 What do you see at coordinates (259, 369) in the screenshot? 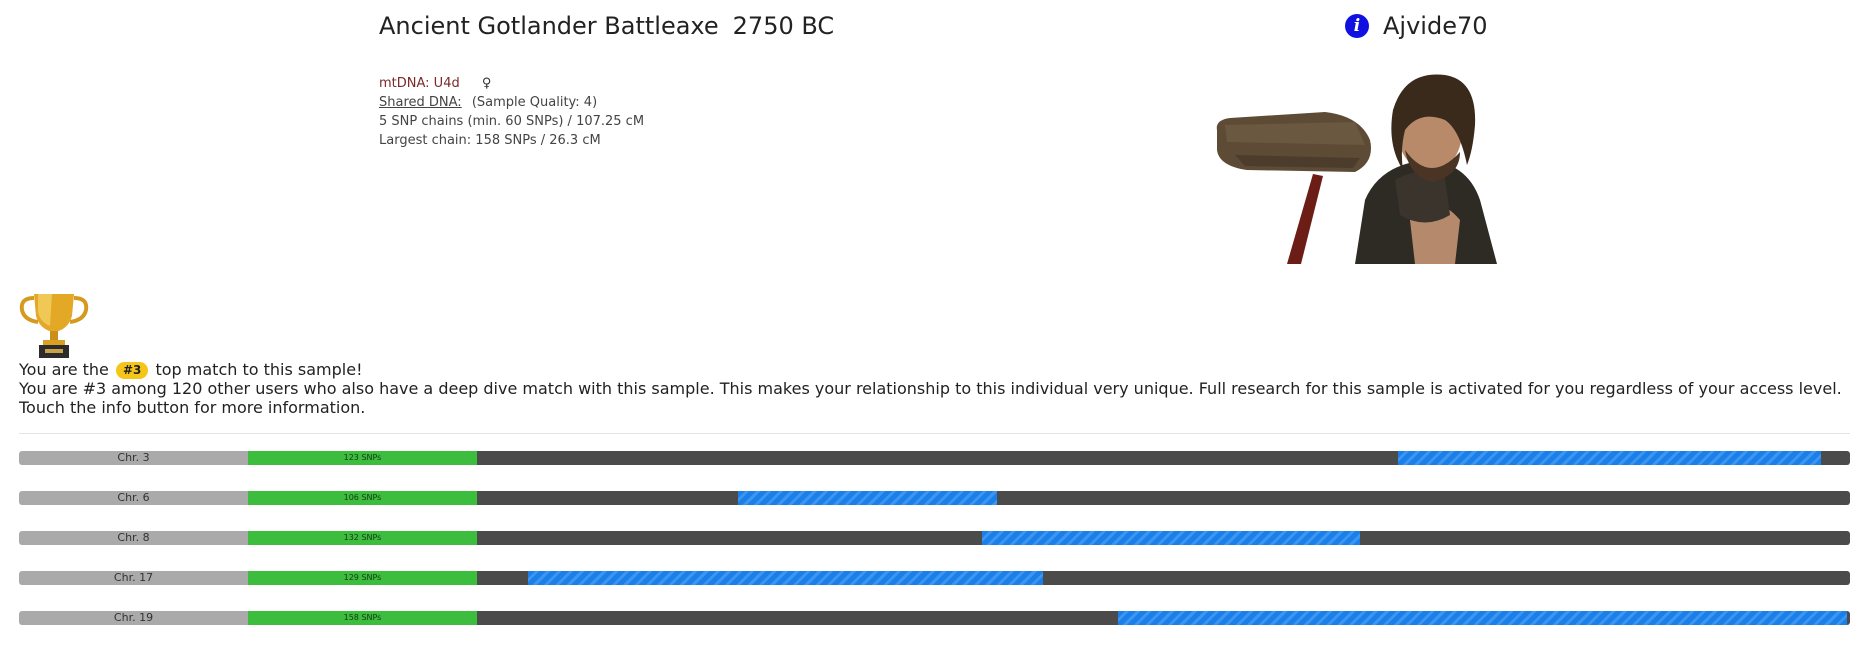
I see `match-headline-post: top match to this sample!` at bounding box center [259, 369].